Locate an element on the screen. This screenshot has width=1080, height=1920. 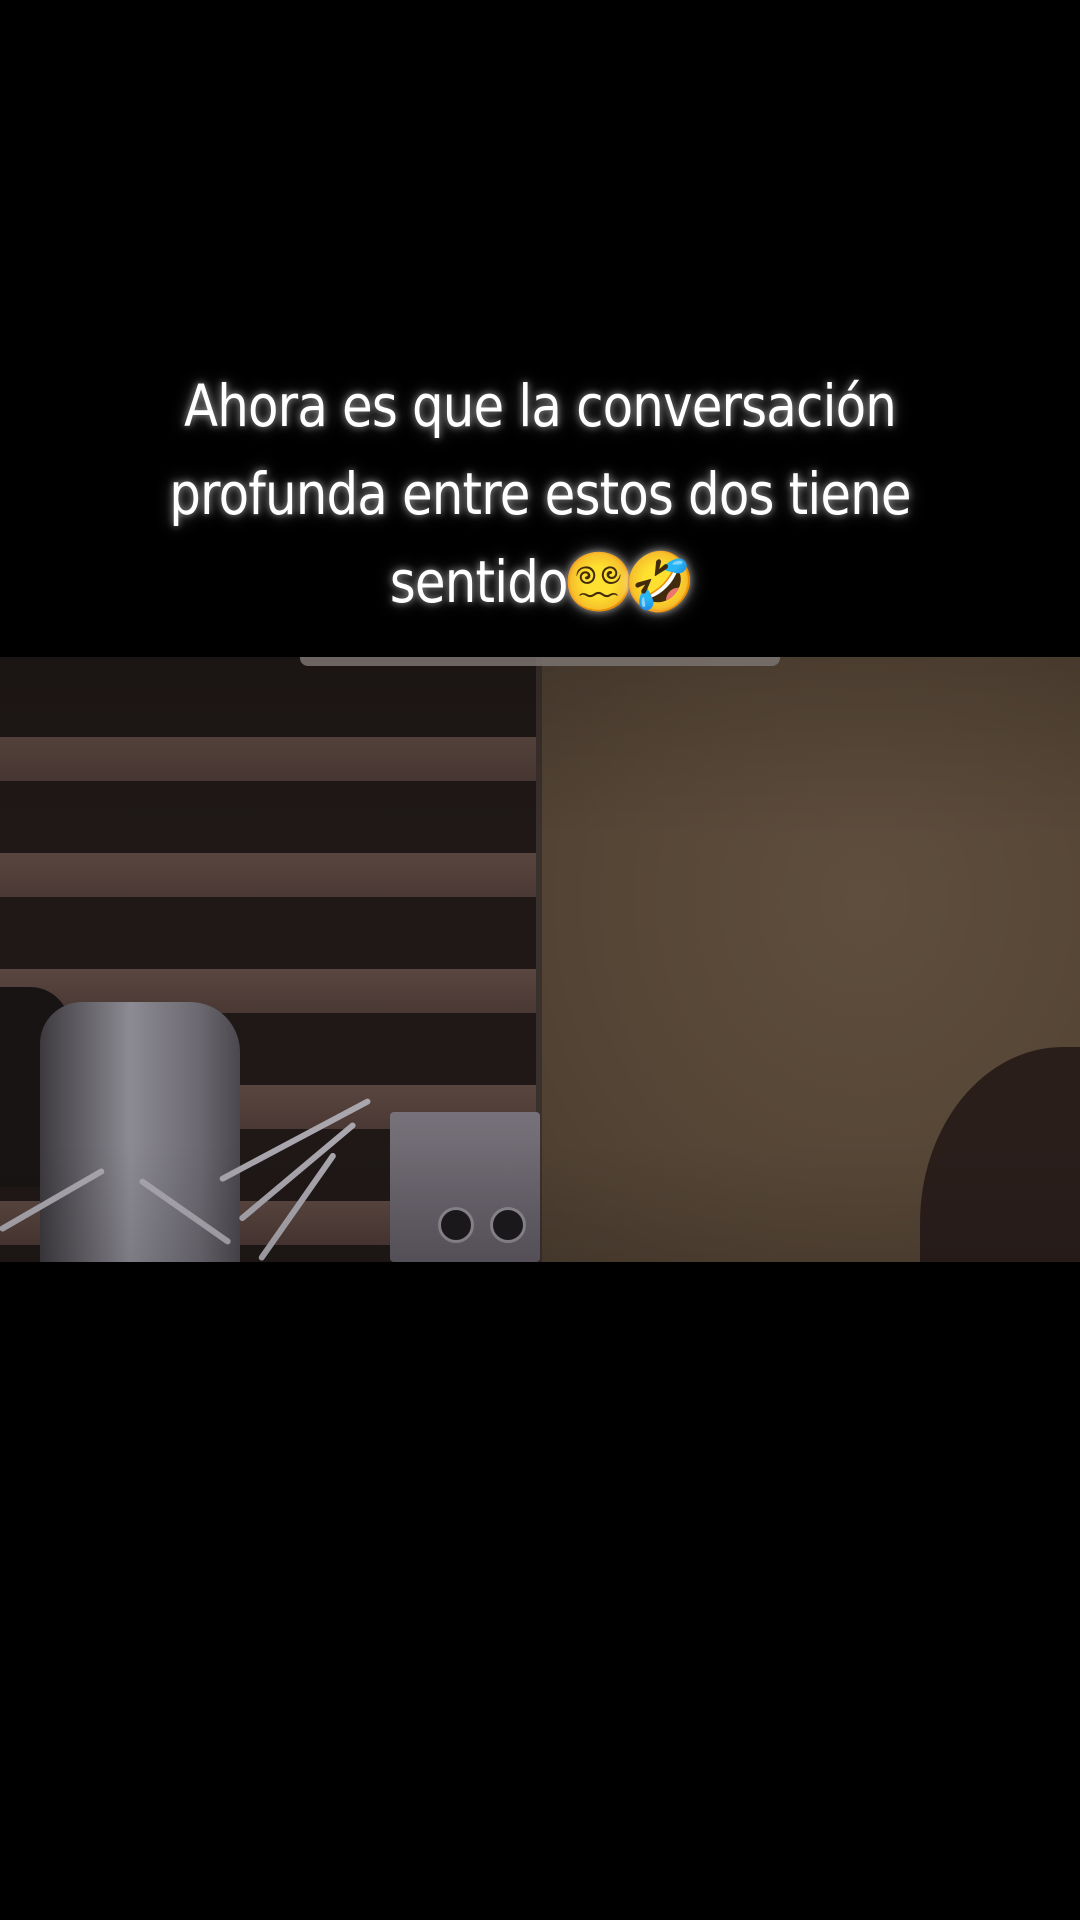
video-top-edge is located at coordinates (540, 661).